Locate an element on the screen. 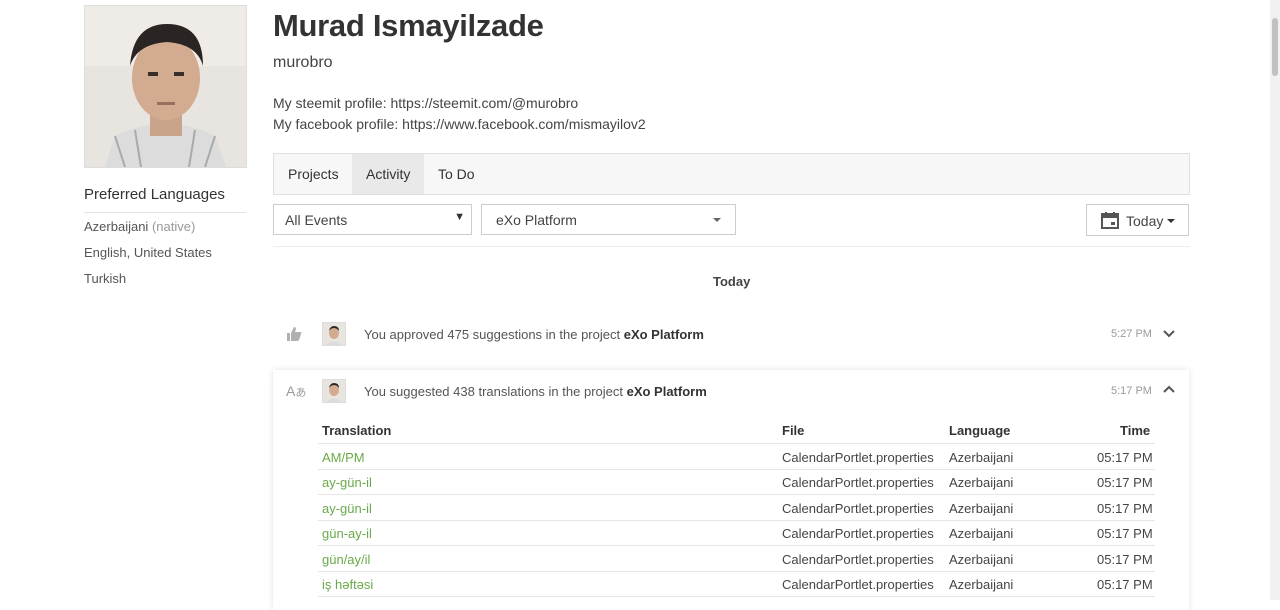 The image size is (1280, 610). avatar-image is located at coordinates (165, 86).